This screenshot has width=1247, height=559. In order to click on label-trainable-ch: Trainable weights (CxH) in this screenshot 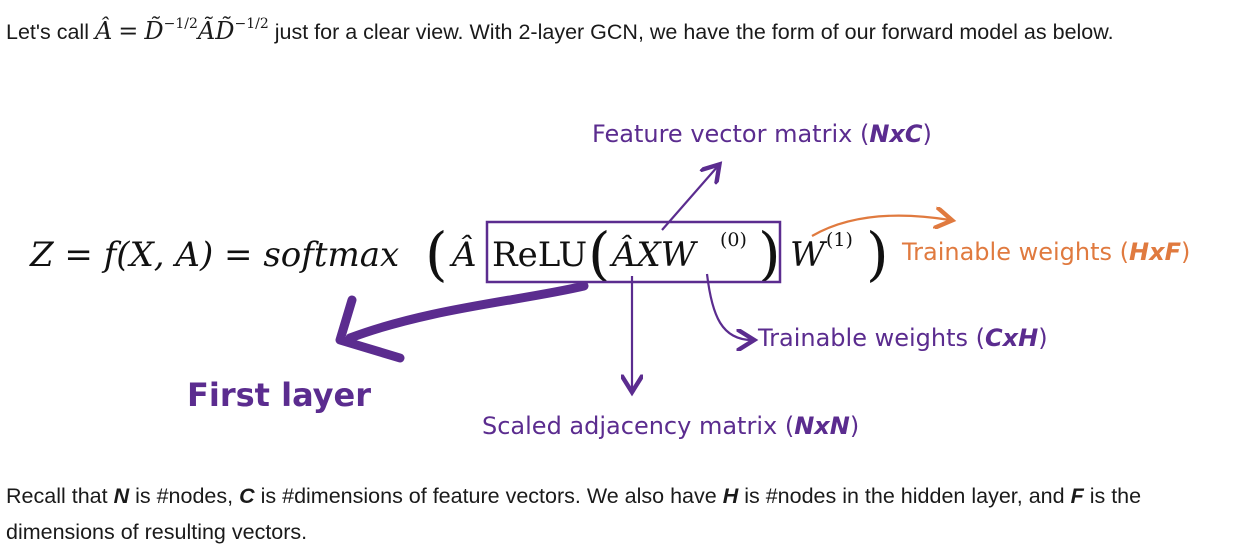, I will do `click(903, 338)`.